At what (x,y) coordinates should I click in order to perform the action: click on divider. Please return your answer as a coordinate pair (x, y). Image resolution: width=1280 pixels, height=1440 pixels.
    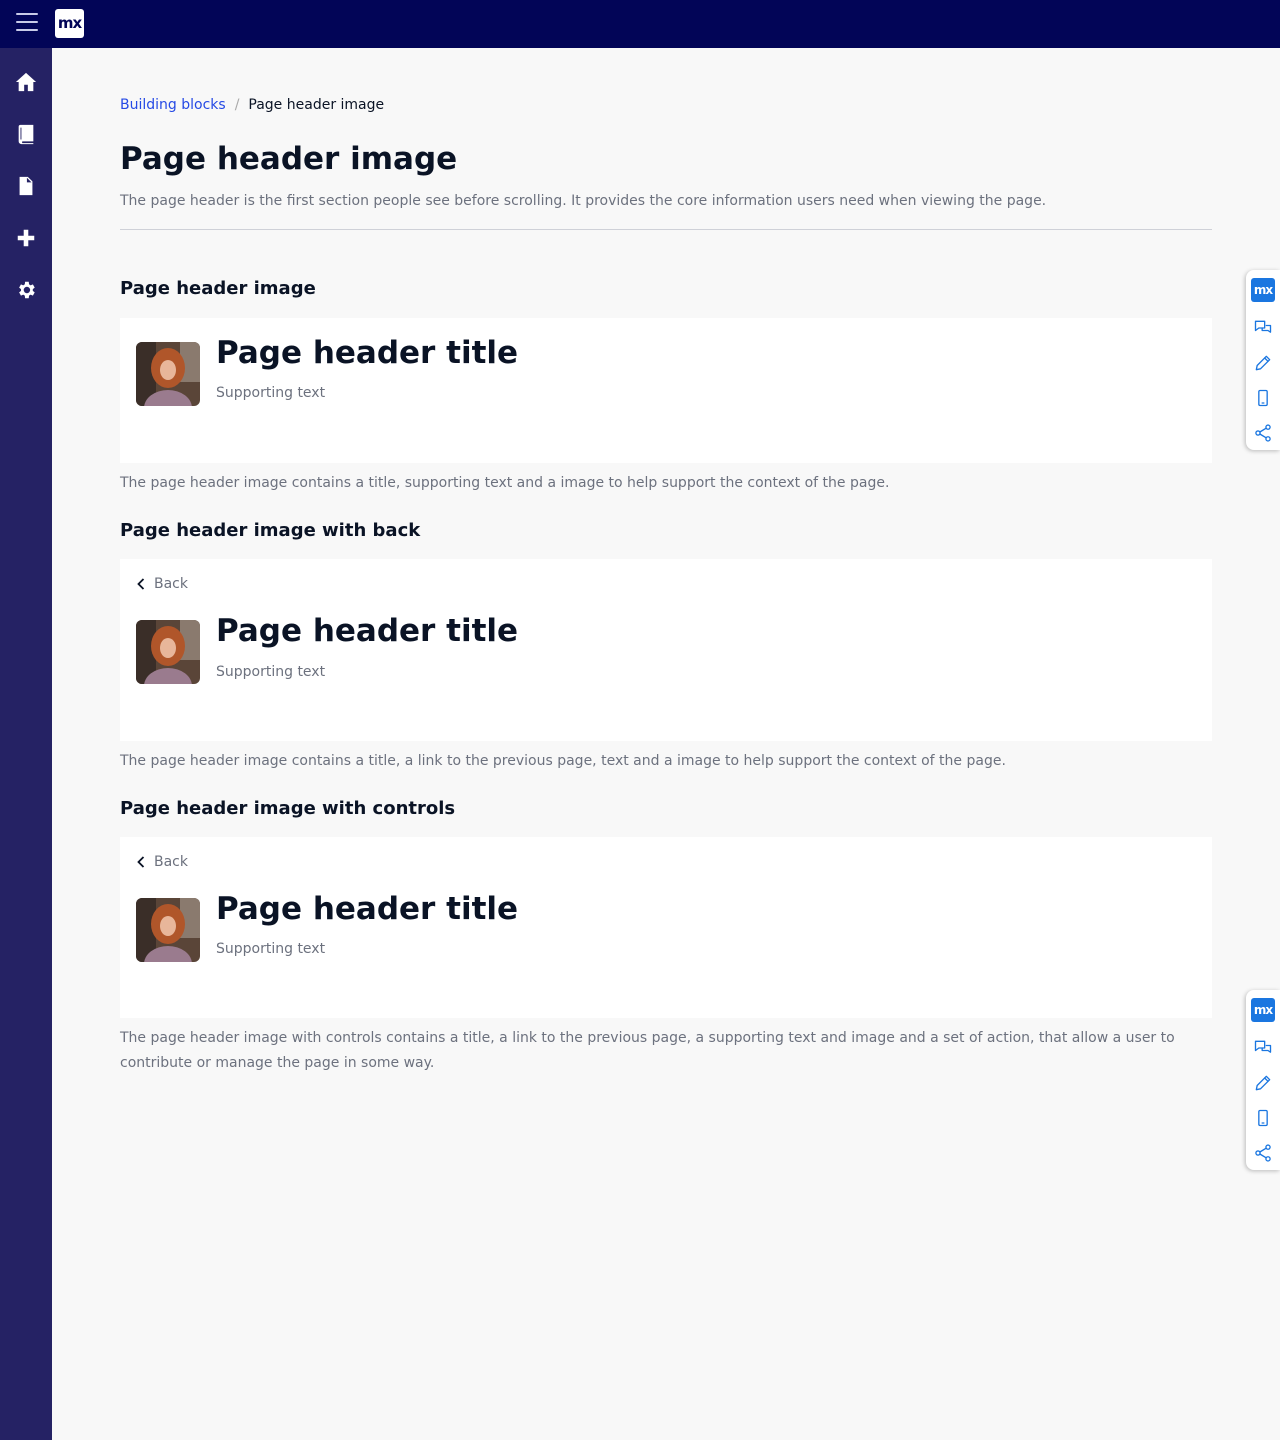
    Looking at the image, I should click on (666, 229).